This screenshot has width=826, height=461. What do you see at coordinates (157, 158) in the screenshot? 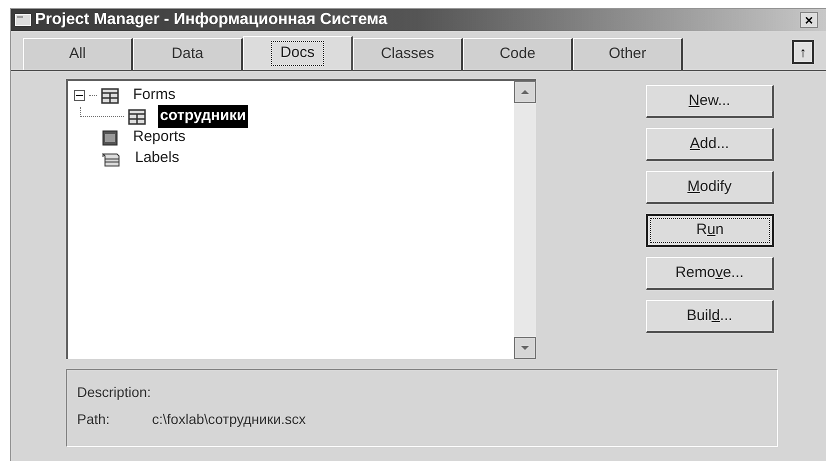
I see `tree-item: Labels` at bounding box center [157, 158].